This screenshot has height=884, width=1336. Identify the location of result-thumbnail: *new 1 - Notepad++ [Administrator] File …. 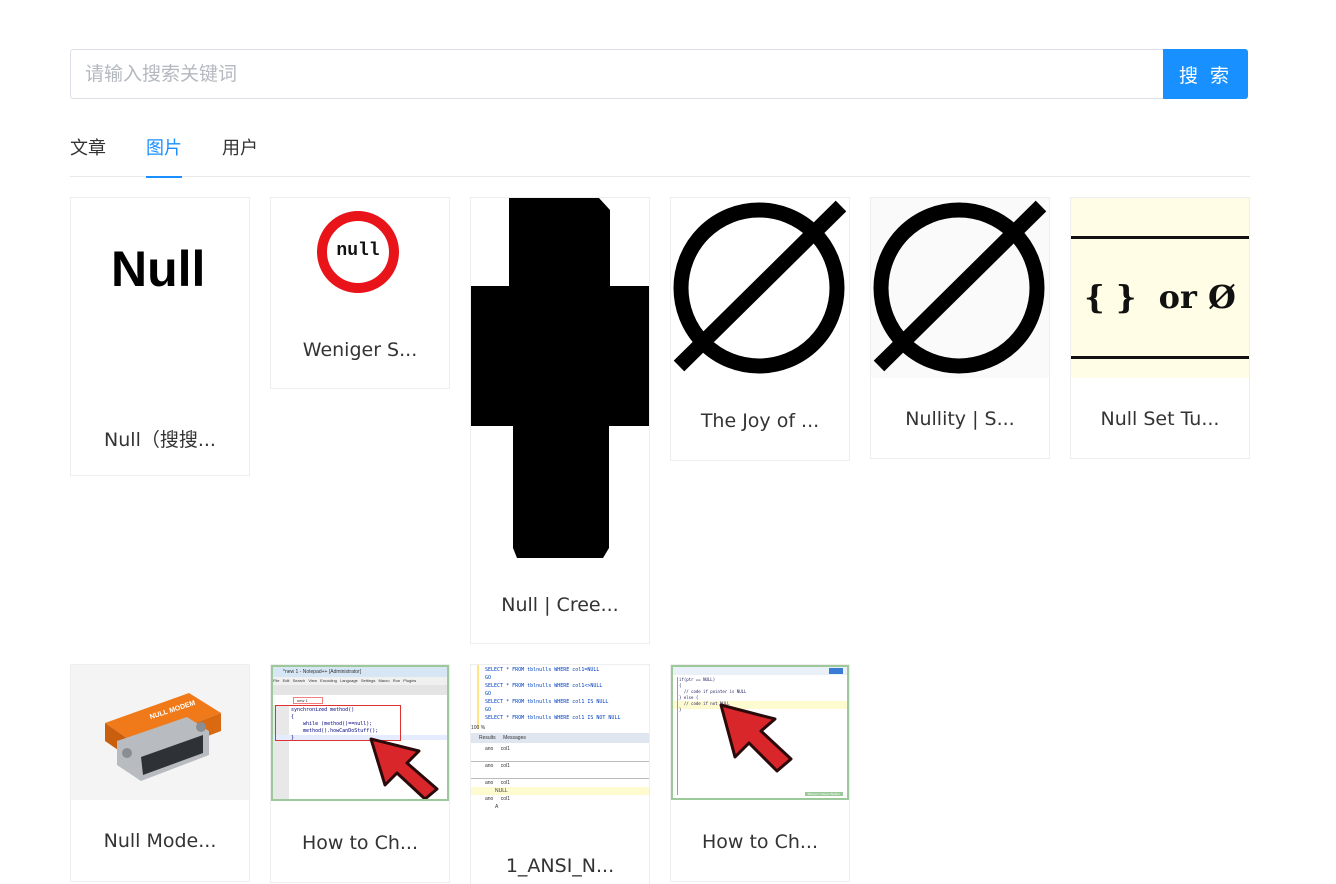
(360, 733).